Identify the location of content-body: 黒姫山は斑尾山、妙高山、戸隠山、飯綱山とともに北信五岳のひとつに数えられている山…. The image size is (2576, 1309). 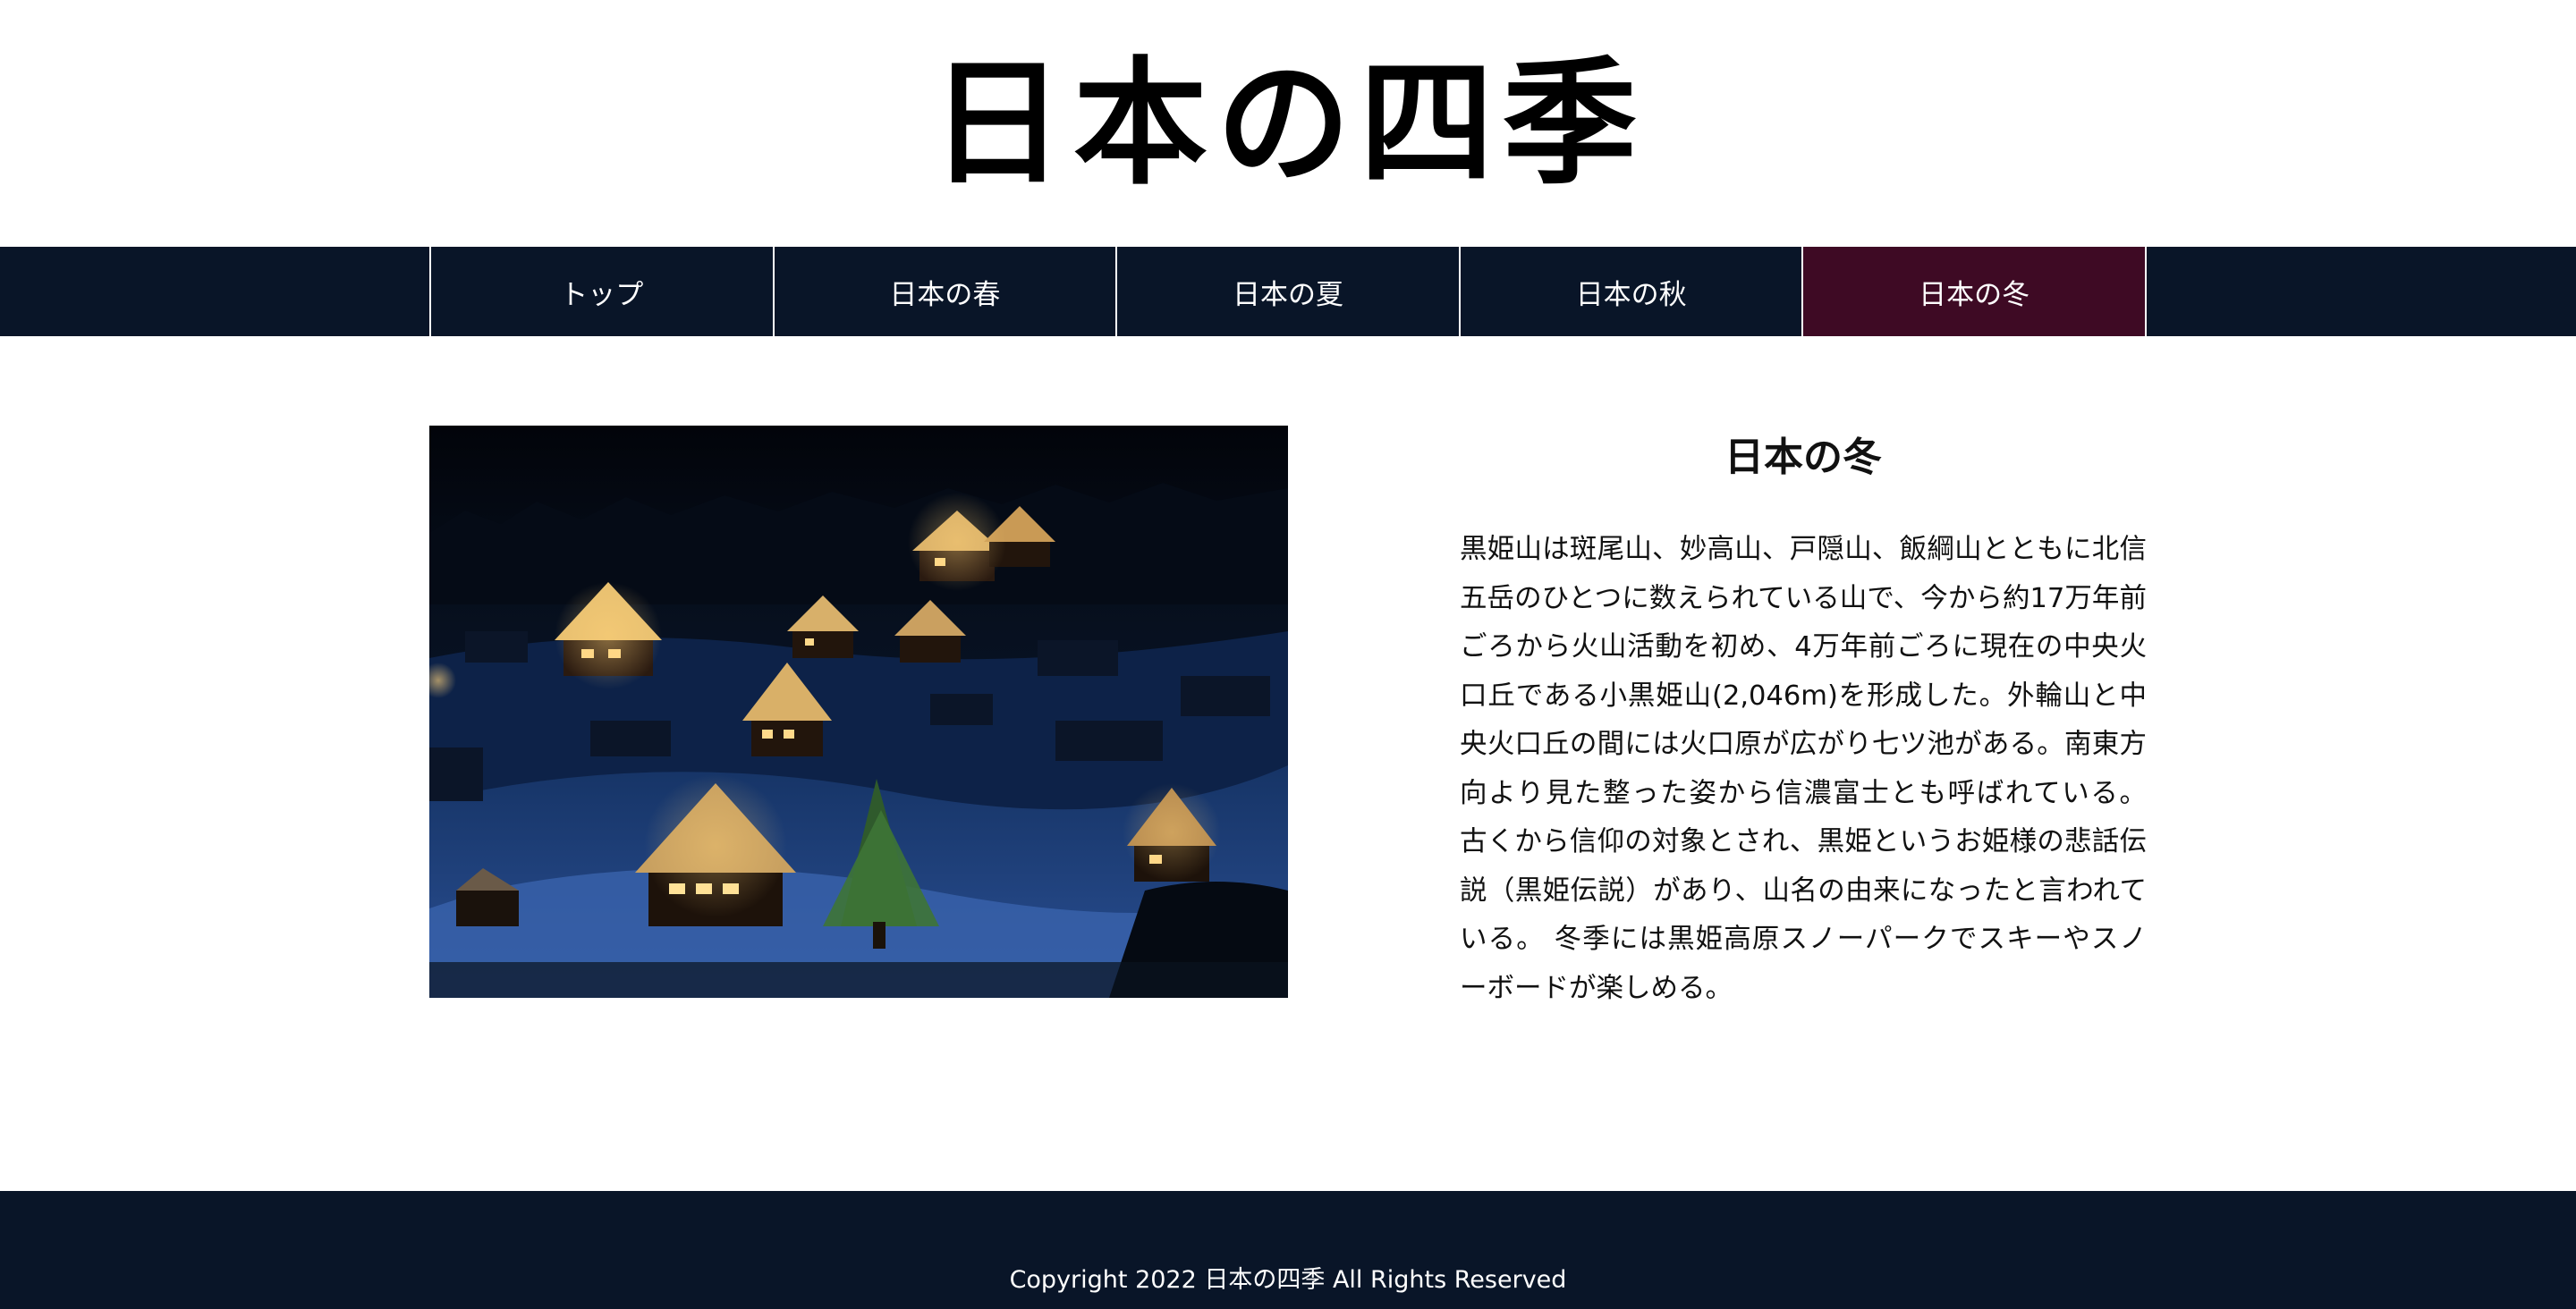
(1803, 769).